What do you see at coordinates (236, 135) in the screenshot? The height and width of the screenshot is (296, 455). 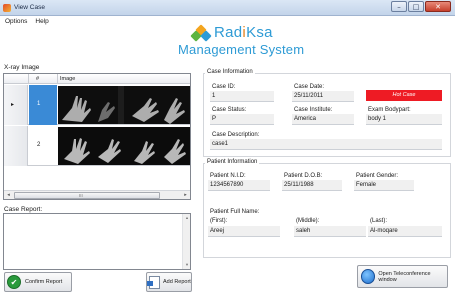 I see `case-description-label: Case Description:` at bounding box center [236, 135].